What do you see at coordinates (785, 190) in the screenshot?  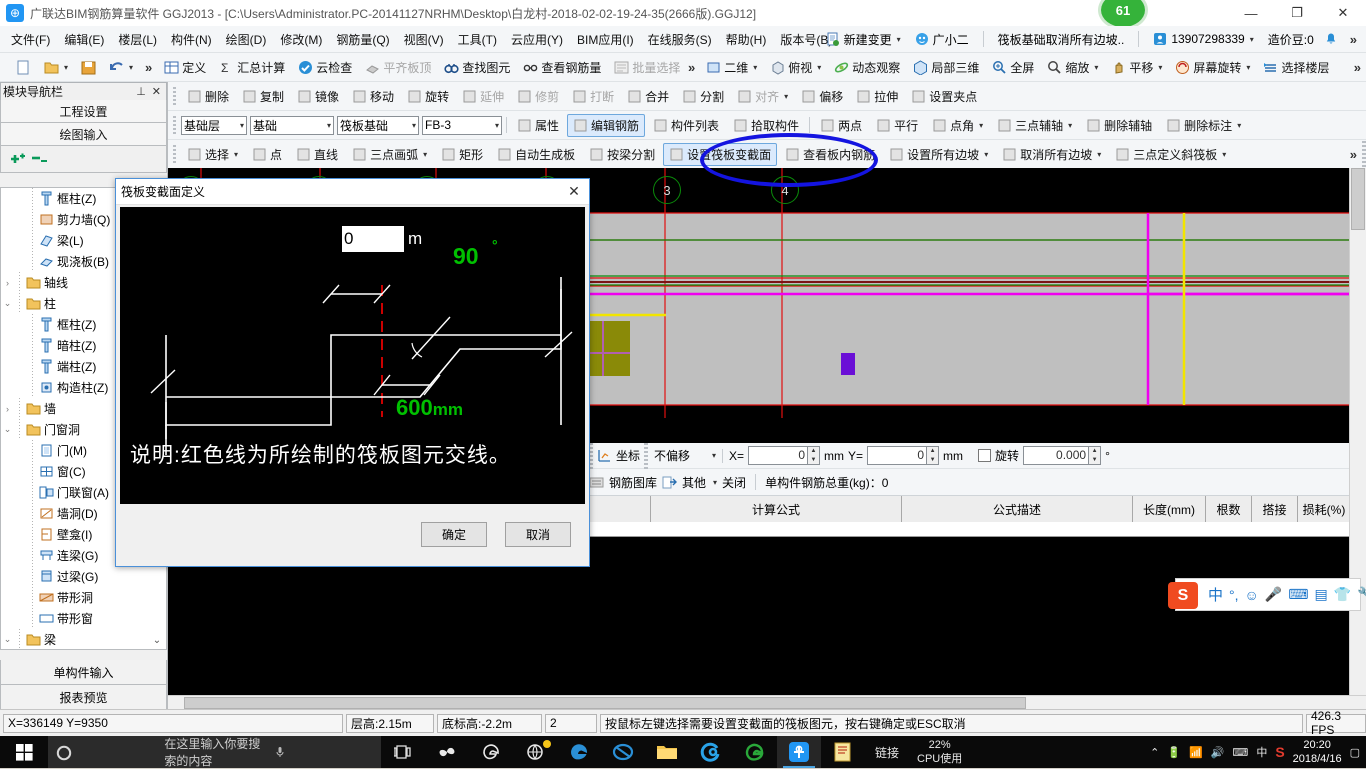 I see `axis-label-top: 4` at bounding box center [785, 190].